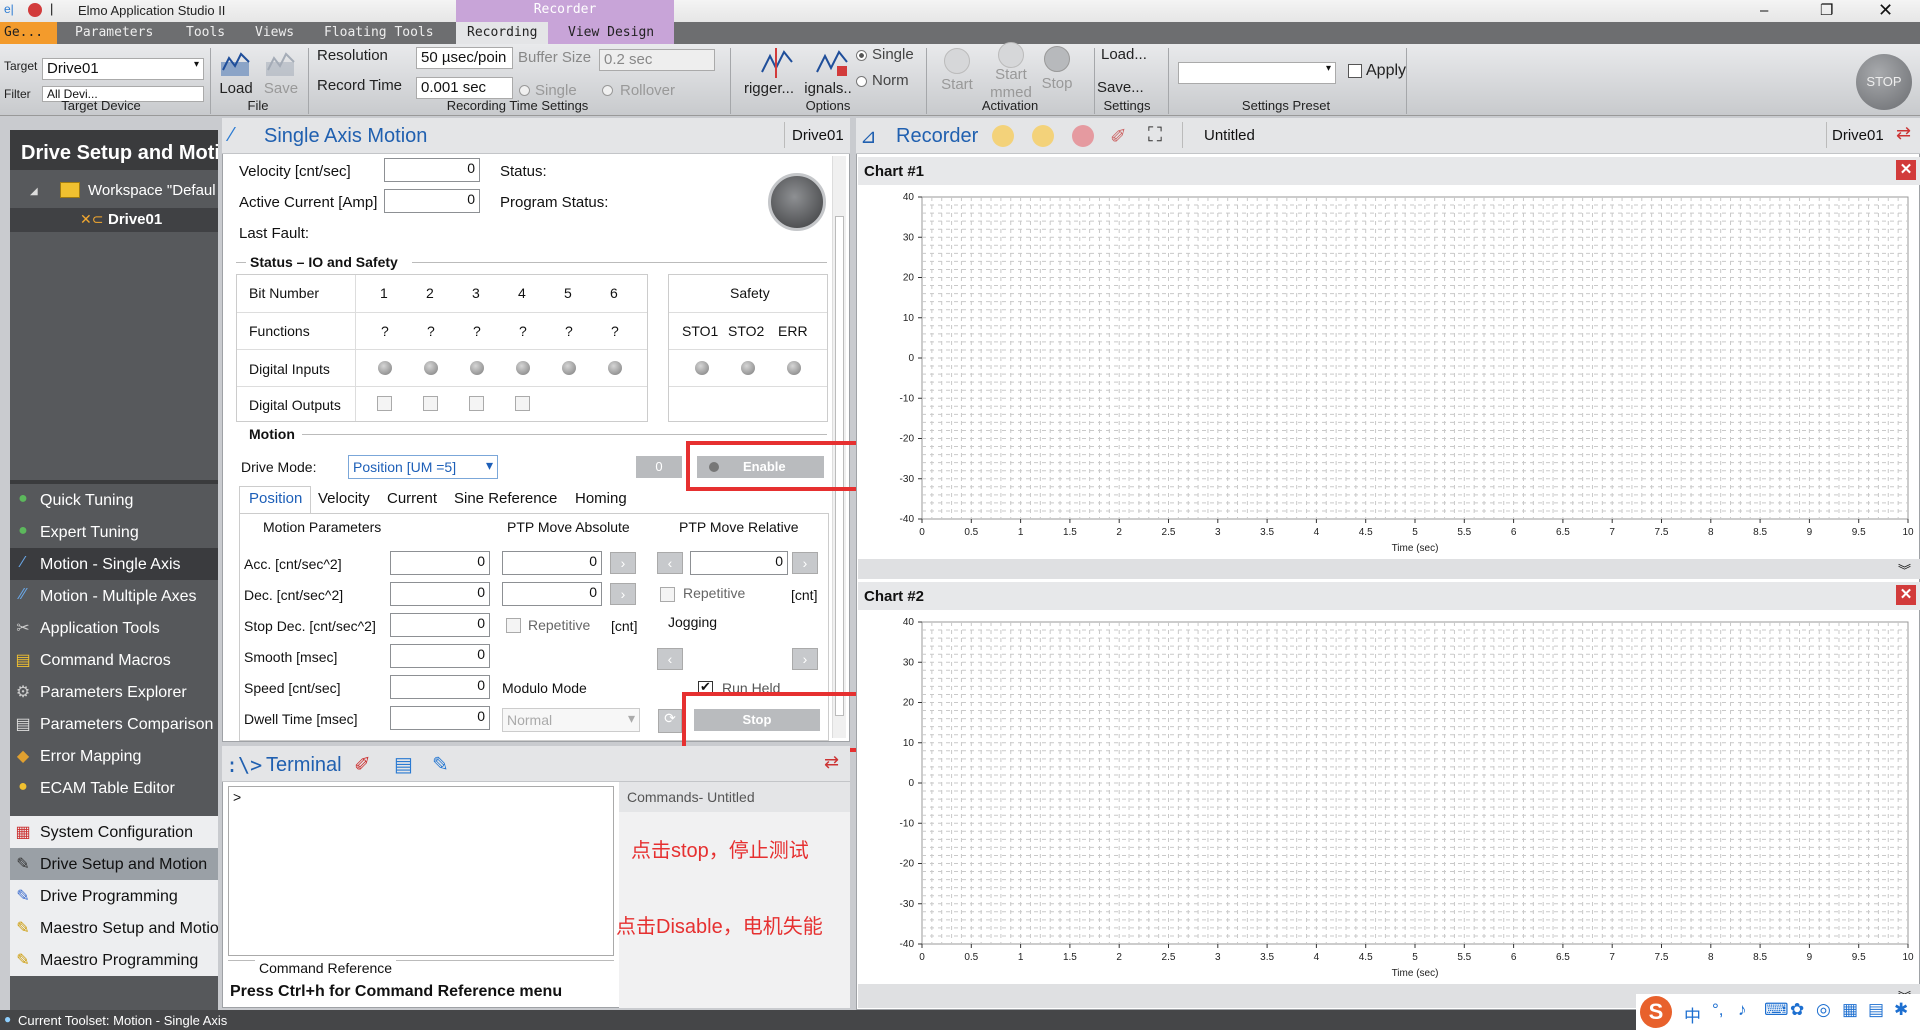  What do you see at coordinates (114, 788) in the screenshot?
I see `tool-ecam-table-editor: ● ECAM Table Editor` at bounding box center [114, 788].